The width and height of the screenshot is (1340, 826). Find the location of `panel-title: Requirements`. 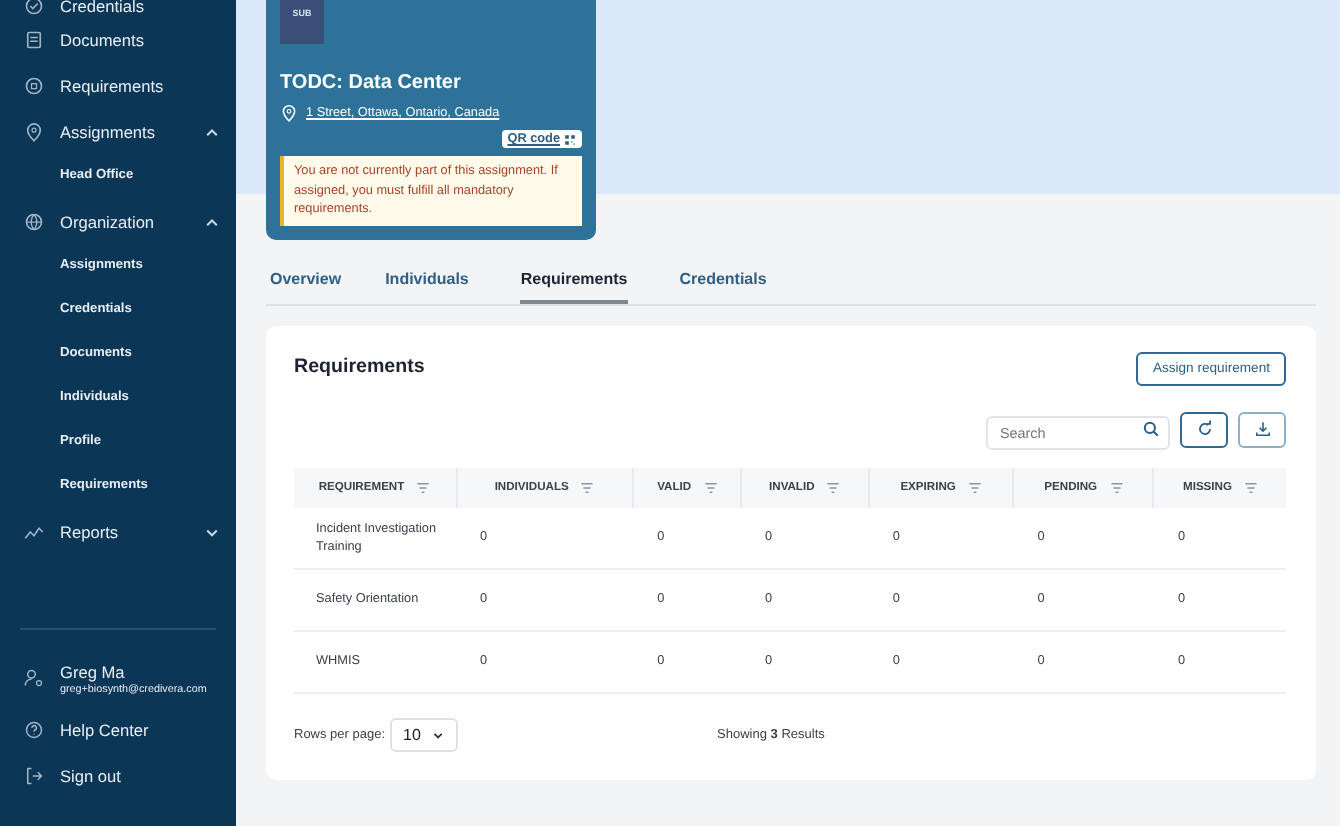

panel-title: Requirements is located at coordinates (359, 366).